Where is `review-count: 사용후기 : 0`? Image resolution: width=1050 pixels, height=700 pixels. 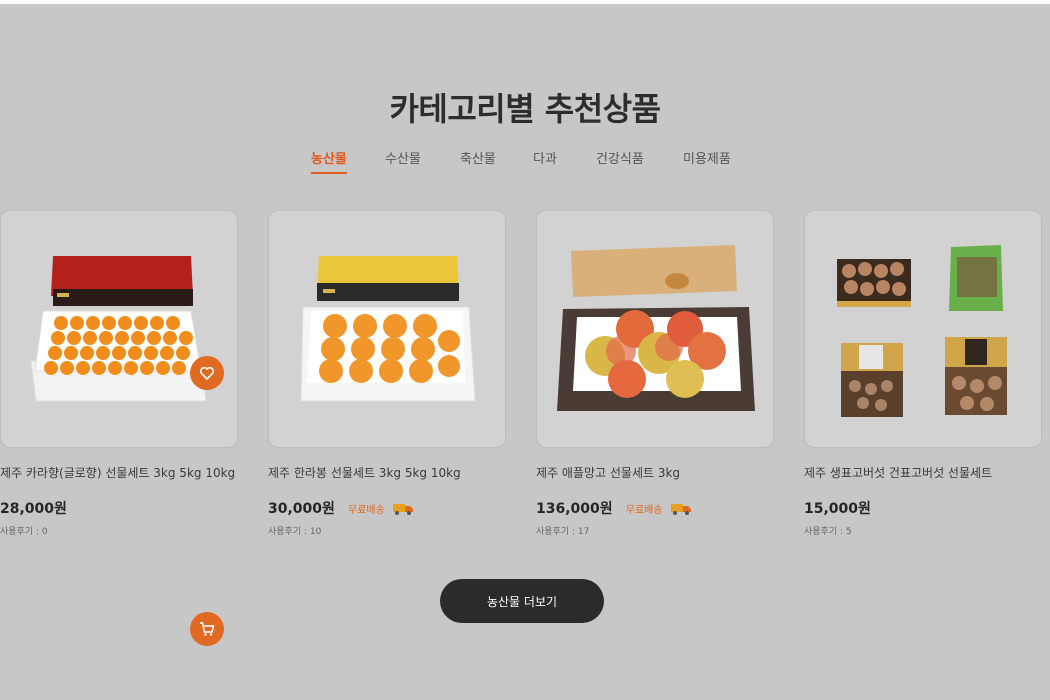 review-count: 사용후기 : 0 is located at coordinates (24, 532).